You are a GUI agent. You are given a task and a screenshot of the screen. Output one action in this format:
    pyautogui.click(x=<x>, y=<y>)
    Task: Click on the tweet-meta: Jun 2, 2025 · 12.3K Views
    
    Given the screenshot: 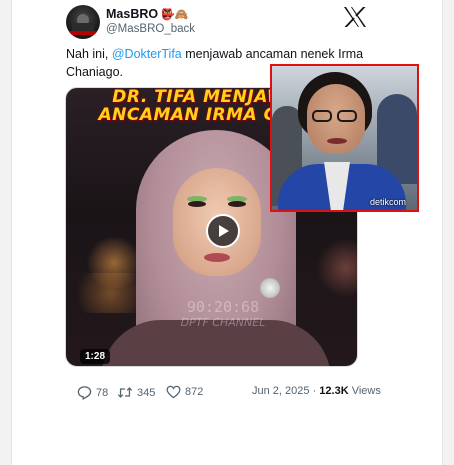 What is the action you would take?
    pyautogui.click(x=316, y=391)
    